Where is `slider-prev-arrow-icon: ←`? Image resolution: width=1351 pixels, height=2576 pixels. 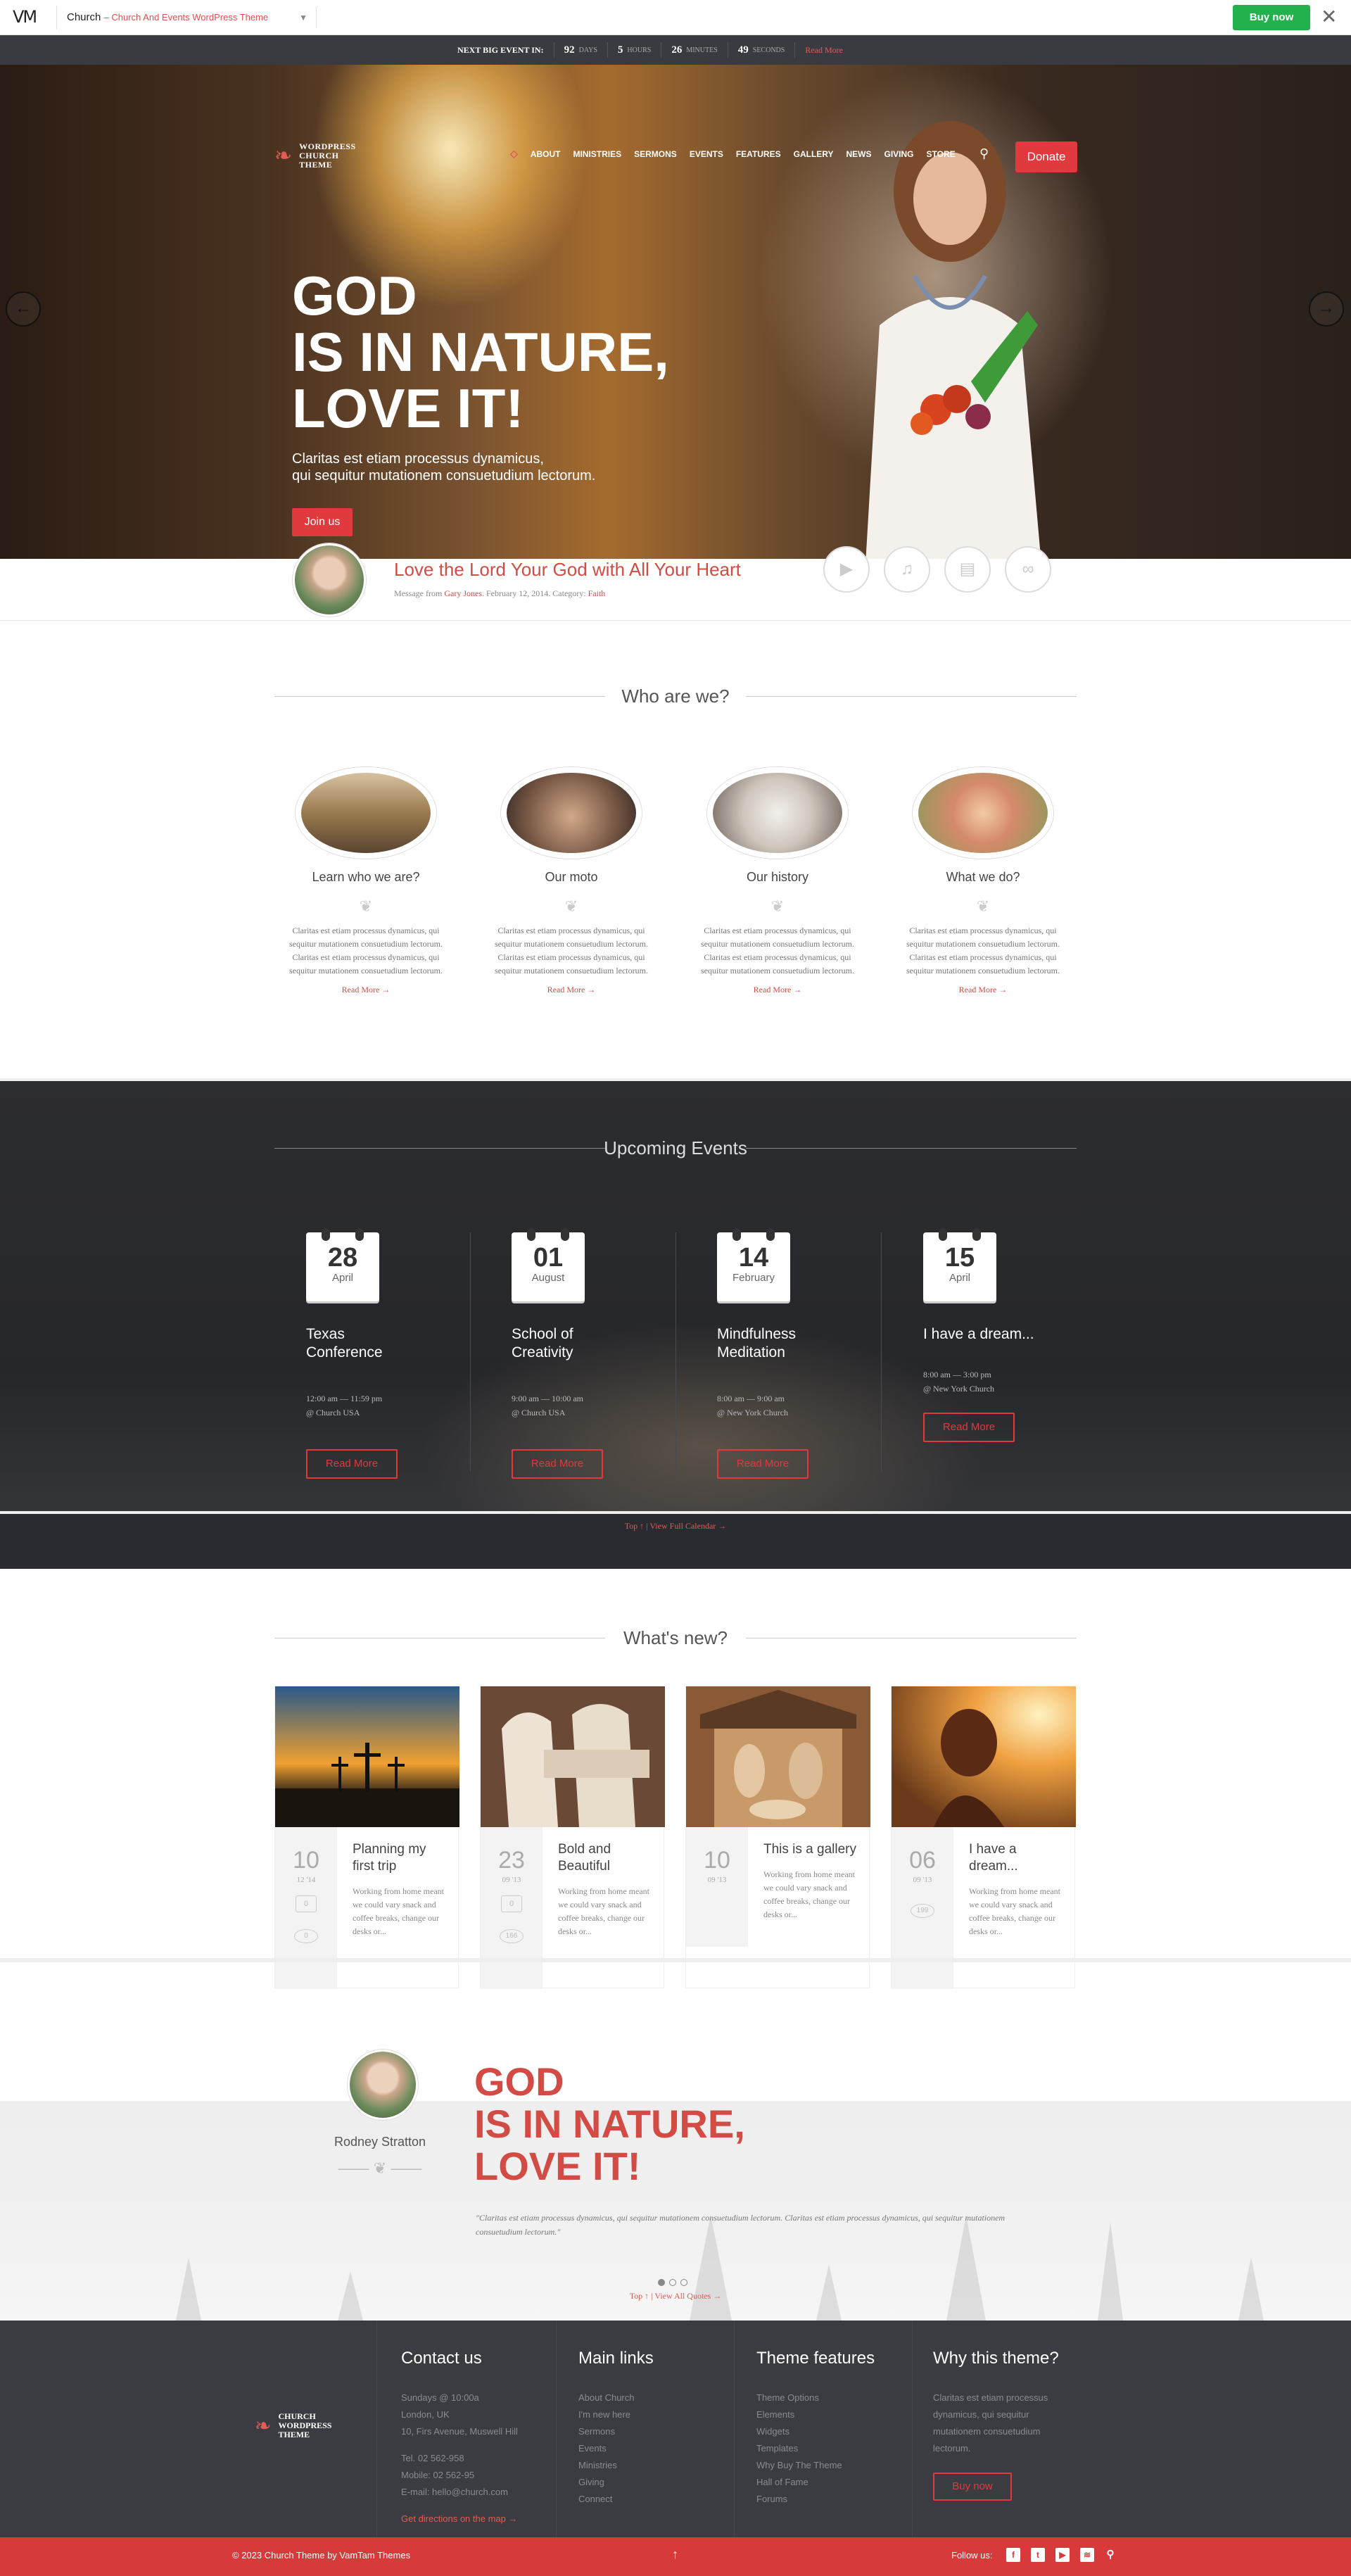 slider-prev-arrow-icon: ← is located at coordinates (23, 309).